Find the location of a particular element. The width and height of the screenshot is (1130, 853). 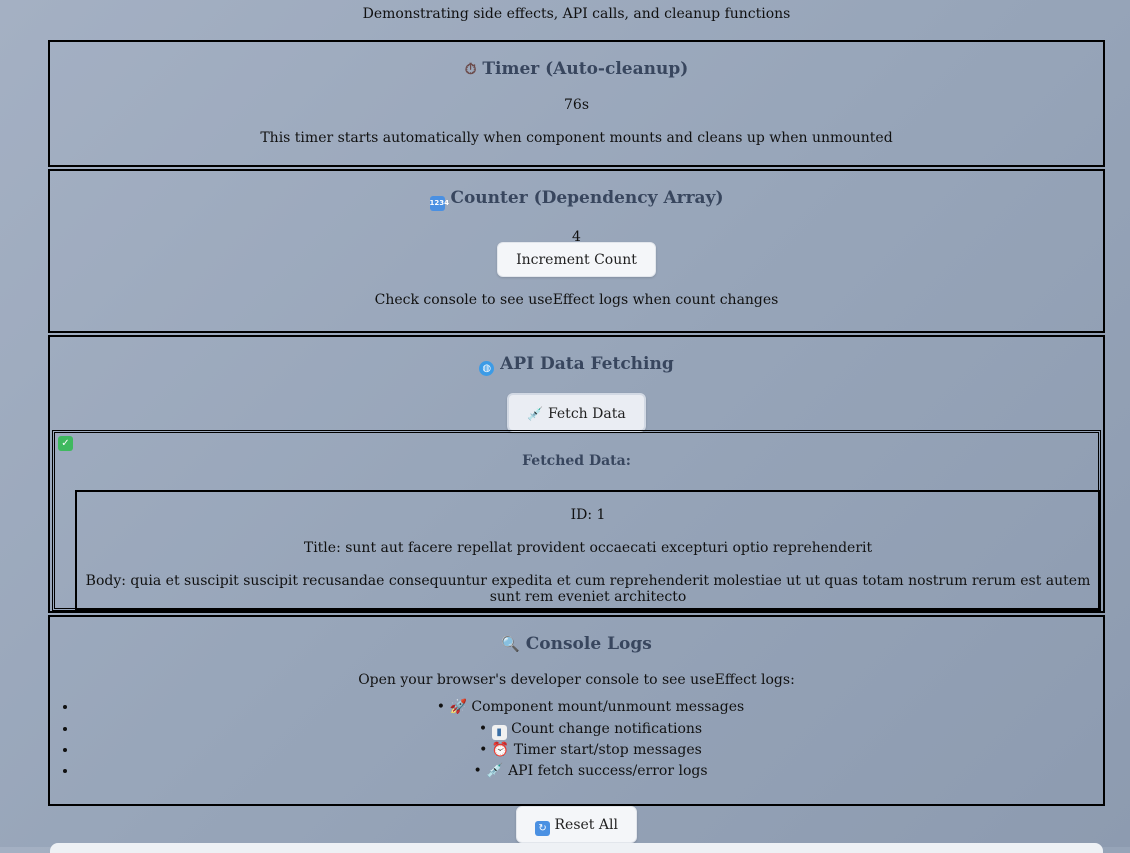

fetch-data-button: 💉 Fetch Data is located at coordinates (576, 412).